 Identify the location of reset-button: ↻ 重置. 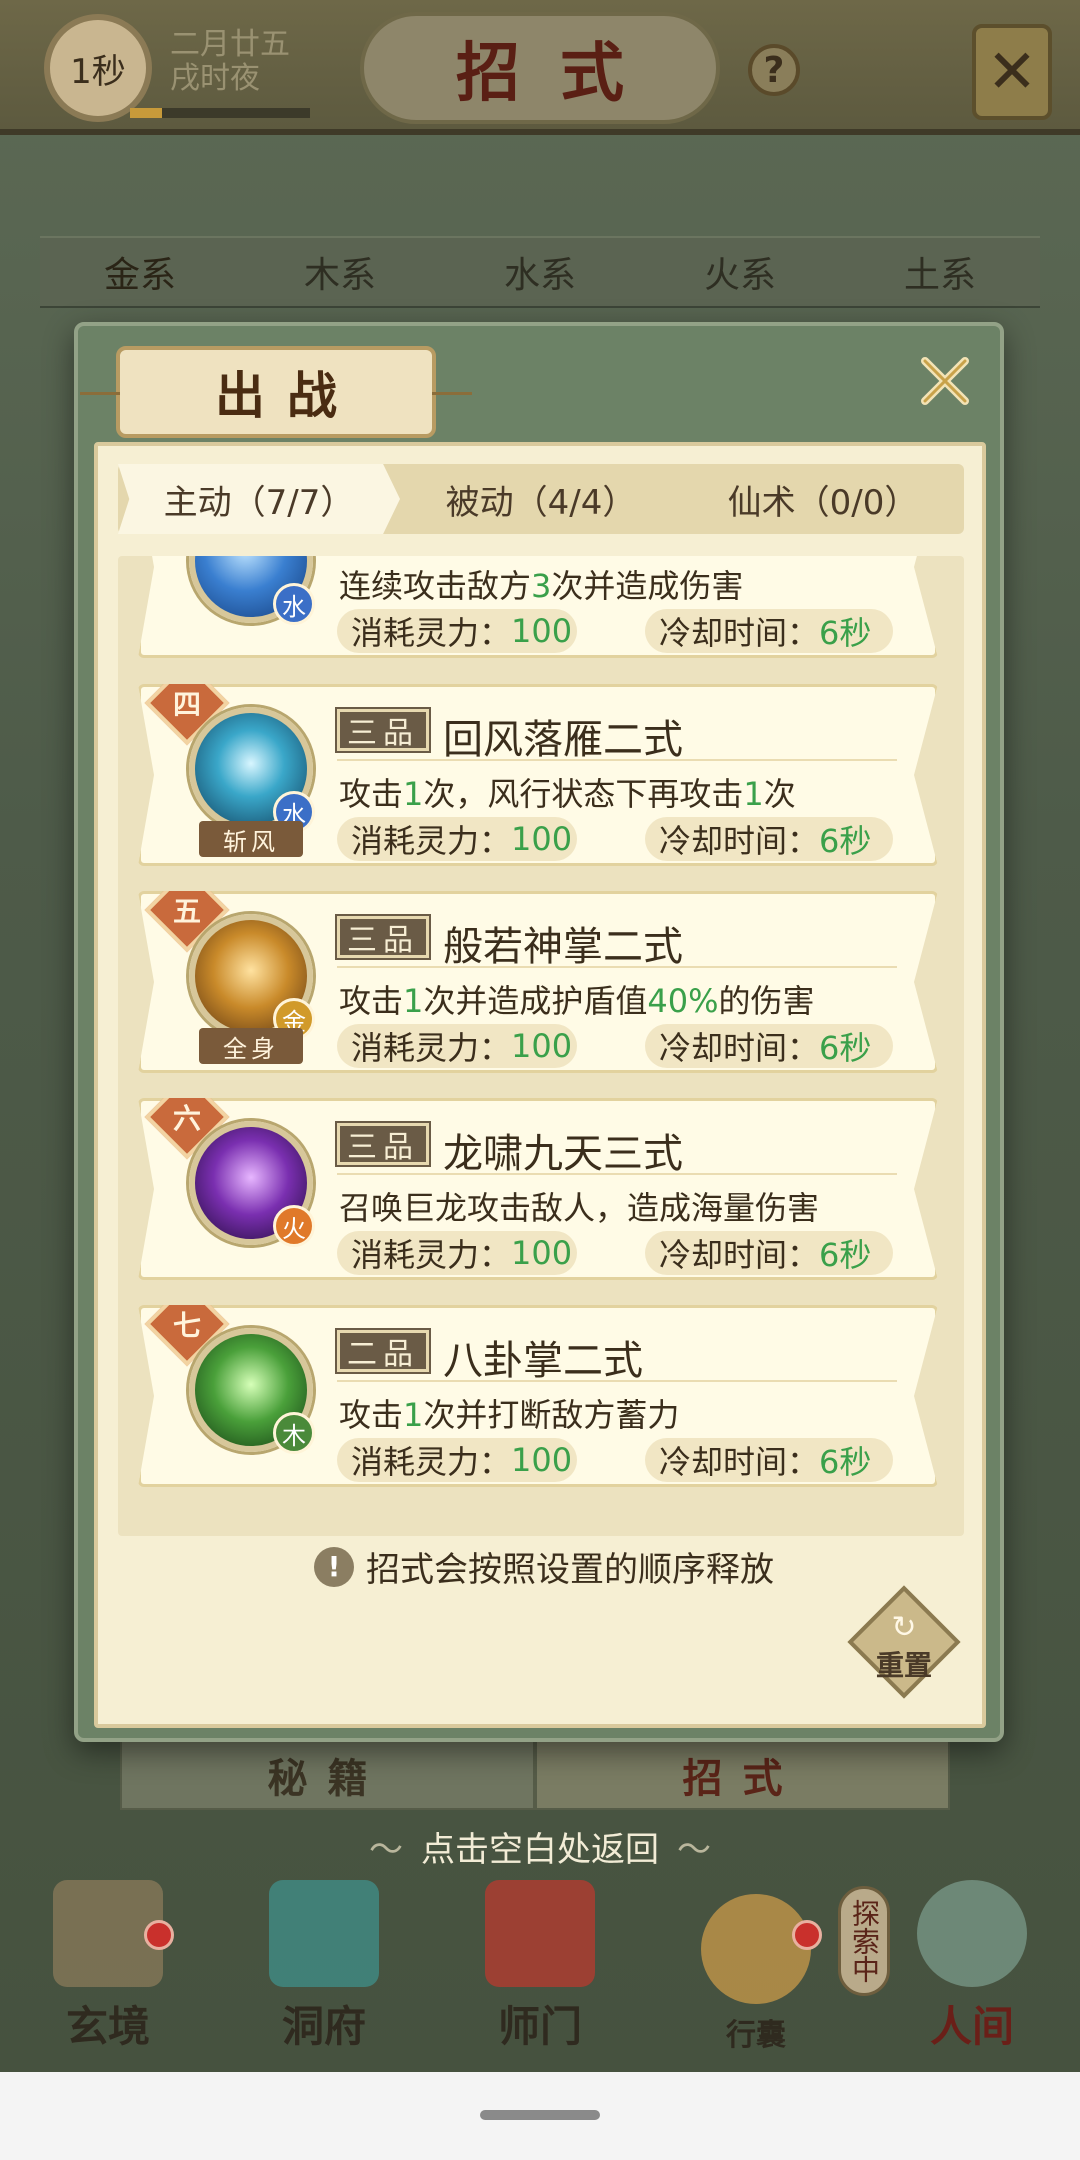
(904, 1642).